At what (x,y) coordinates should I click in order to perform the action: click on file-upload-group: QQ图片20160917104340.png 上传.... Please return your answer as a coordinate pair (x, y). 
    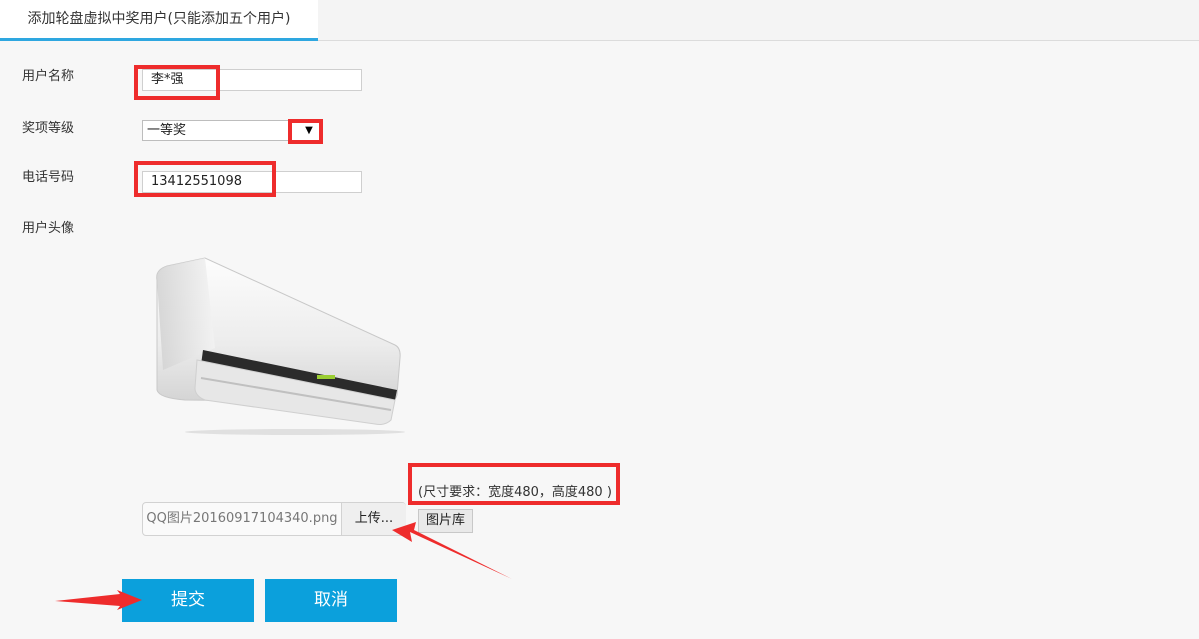
    Looking at the image, I should click on (274, 519).